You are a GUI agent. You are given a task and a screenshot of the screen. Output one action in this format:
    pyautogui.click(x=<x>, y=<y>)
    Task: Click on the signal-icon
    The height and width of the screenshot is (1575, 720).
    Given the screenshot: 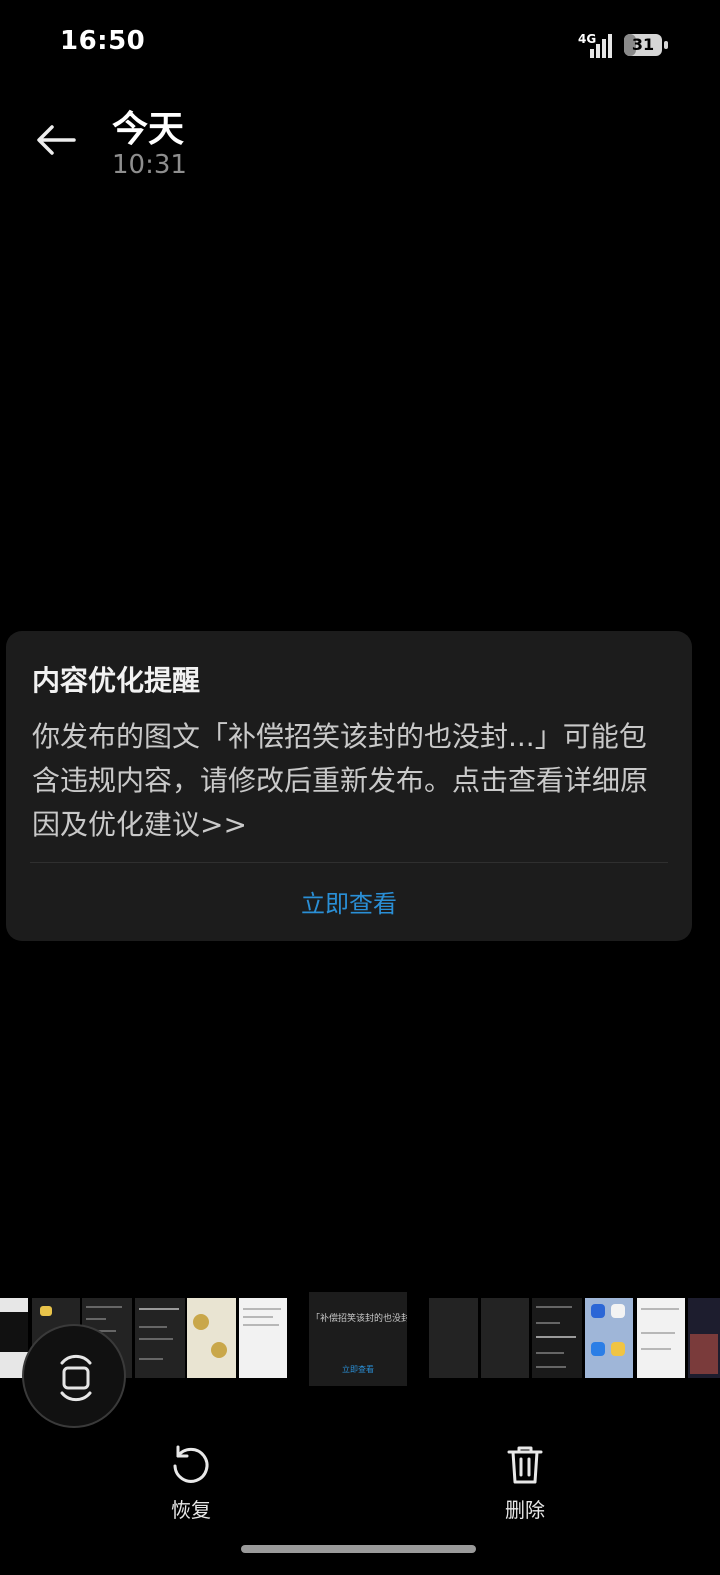 What is the action you would take?
    pyautogui.click(x=601, y=46)
    